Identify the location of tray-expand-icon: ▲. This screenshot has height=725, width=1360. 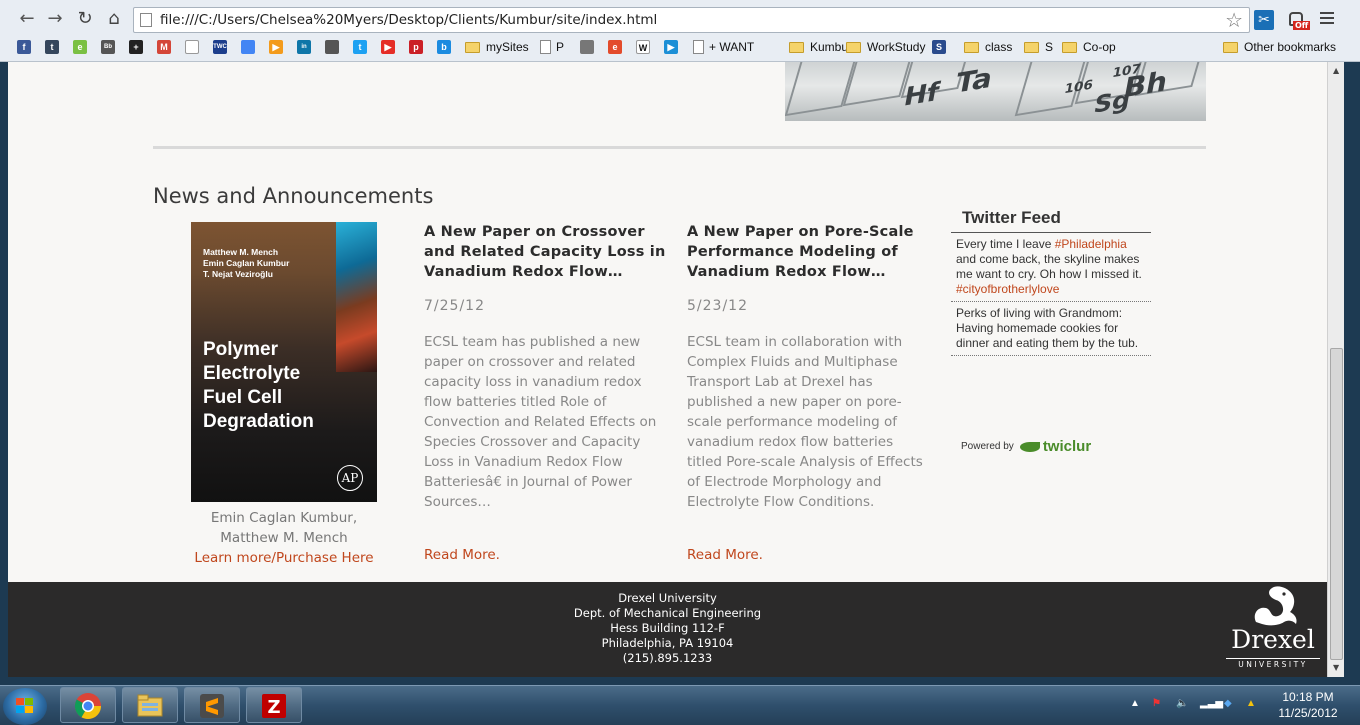
(1135, 703).